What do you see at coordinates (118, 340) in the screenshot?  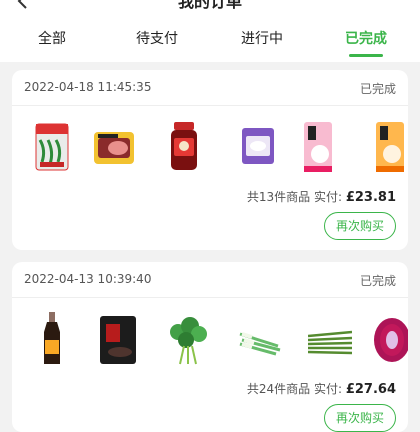 I see `product-thumbnail-black-bag` at bounding box center [118, 340].